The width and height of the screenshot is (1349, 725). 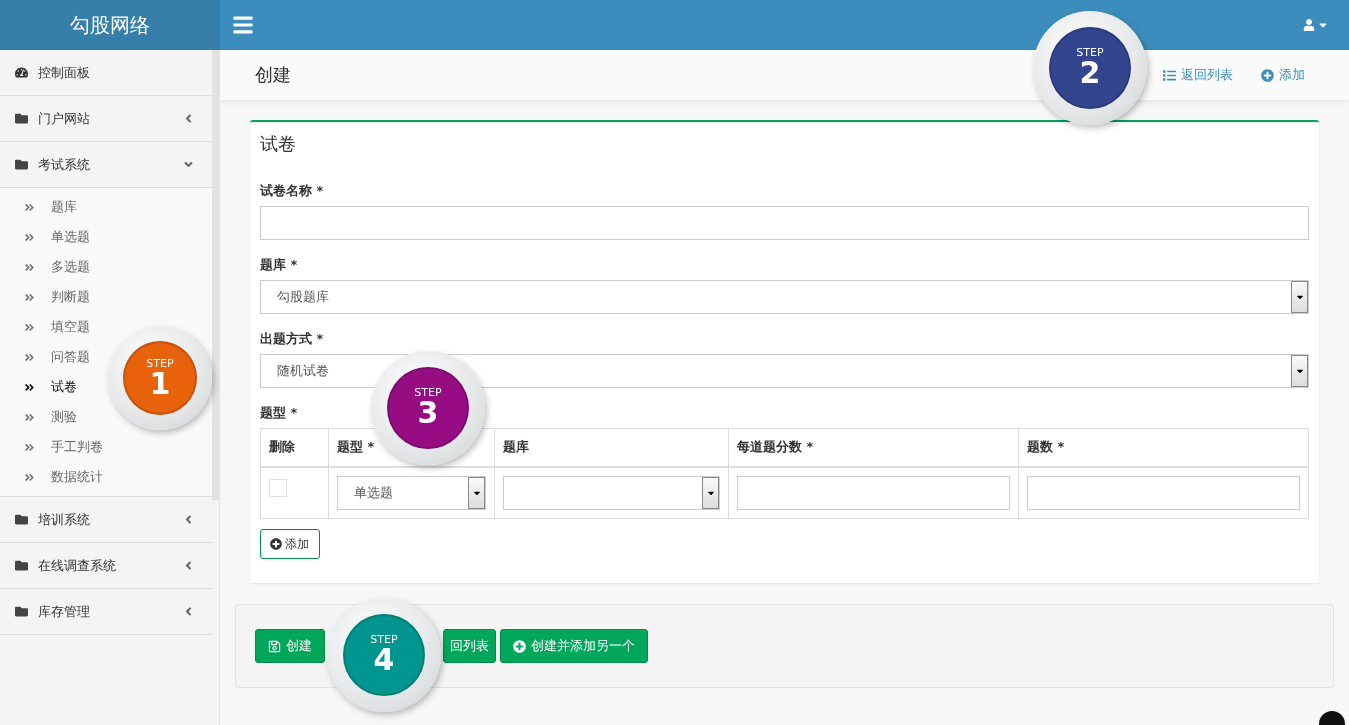 I want to click on step-badge: STEP 4, so click(x=384, y=655).